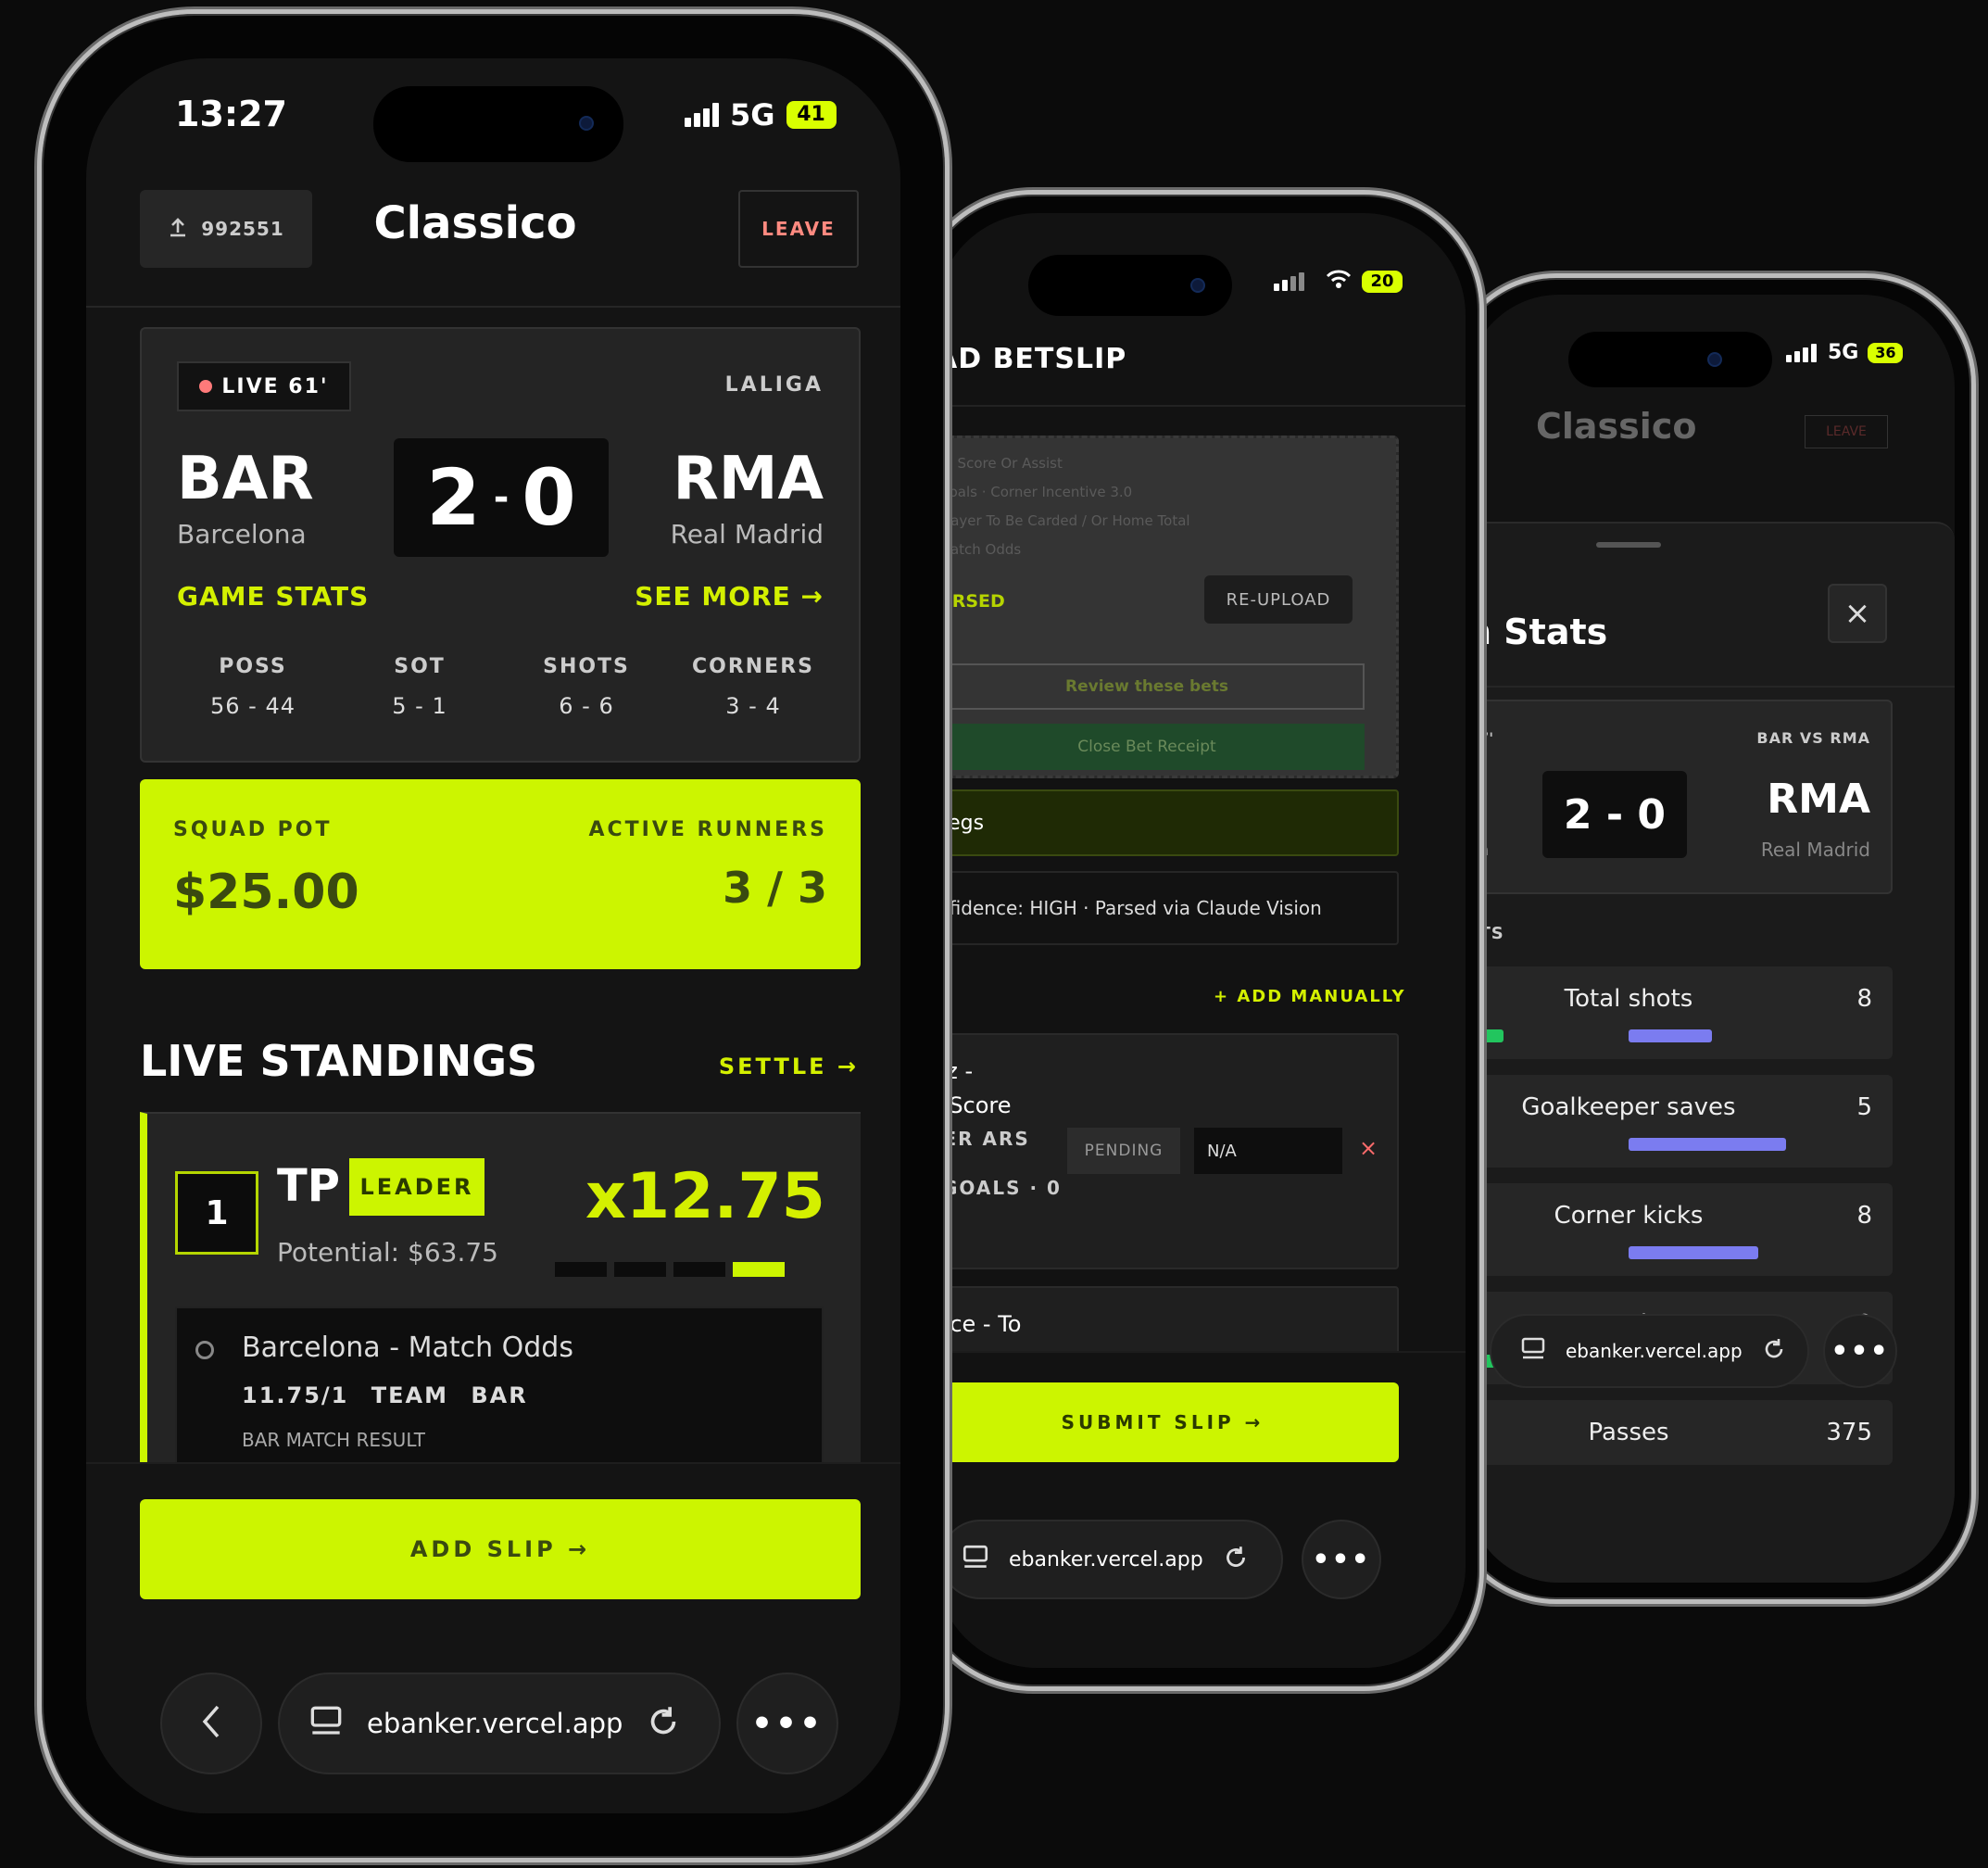  What do you see at coordinates (705, 1196) in the screenshot?
I see `multiplier: x12.75` at bounding box center [705, 1196].